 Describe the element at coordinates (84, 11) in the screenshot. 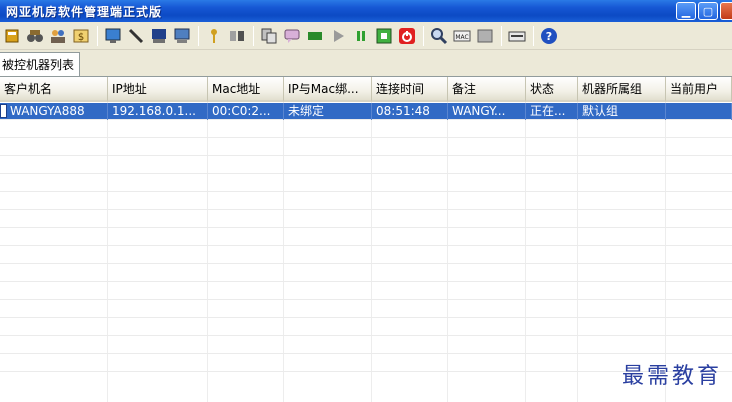

I see `window-title: 网亚机房软件管理端正式版` at that location.